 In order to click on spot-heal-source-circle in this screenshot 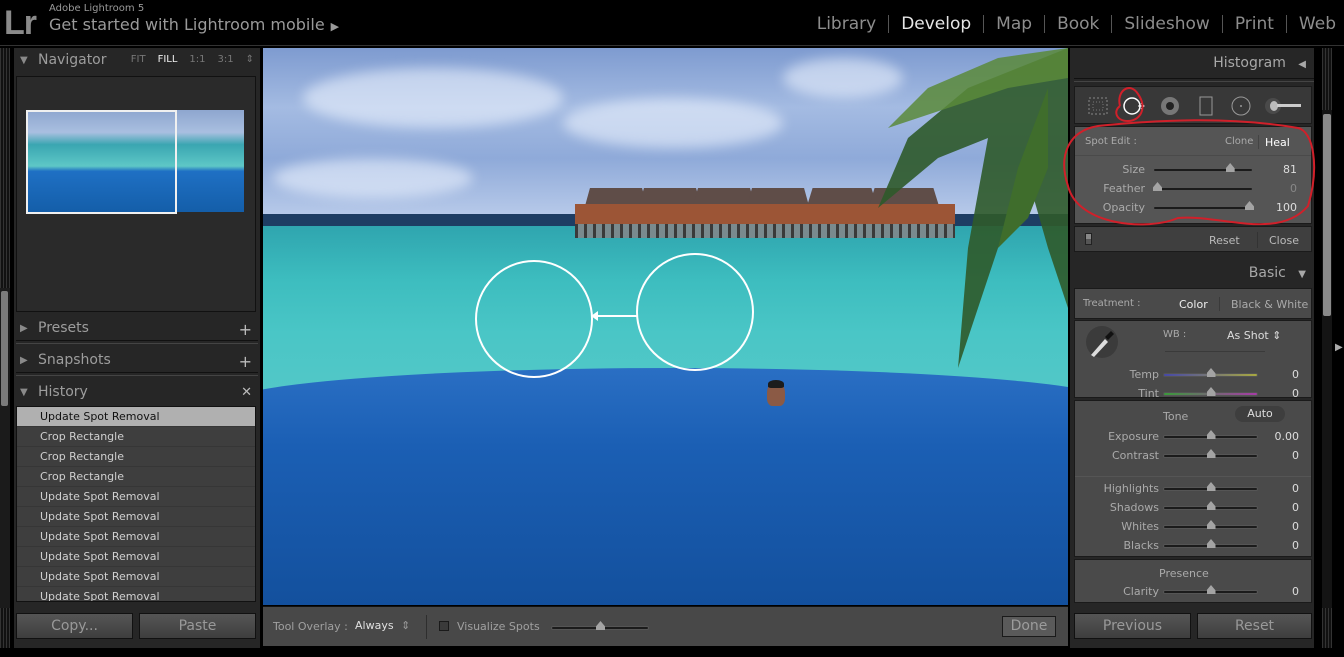, I will do `click(695, 312)`.